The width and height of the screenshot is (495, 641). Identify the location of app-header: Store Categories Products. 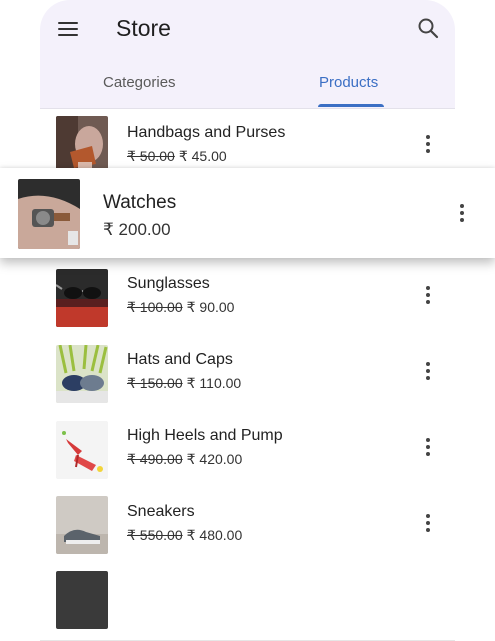
(247, 54).